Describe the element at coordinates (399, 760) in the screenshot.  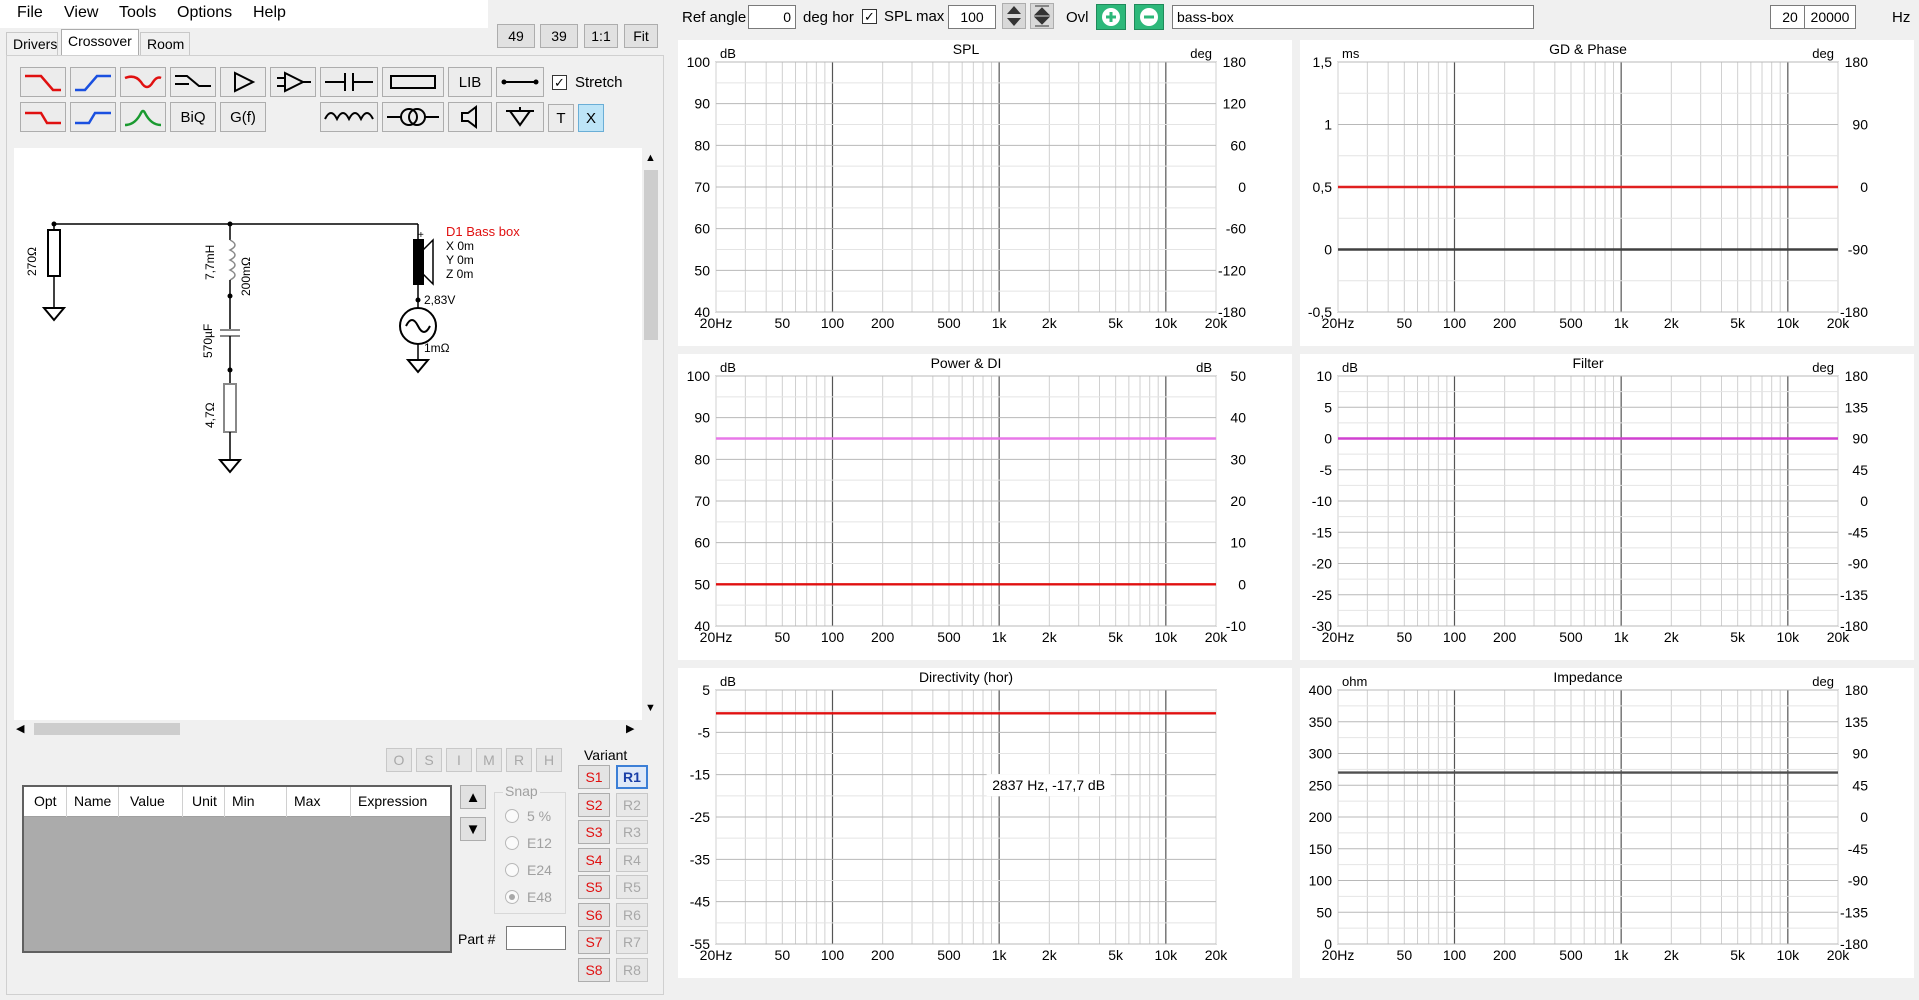
I see `opt-button-o: O` at that location.